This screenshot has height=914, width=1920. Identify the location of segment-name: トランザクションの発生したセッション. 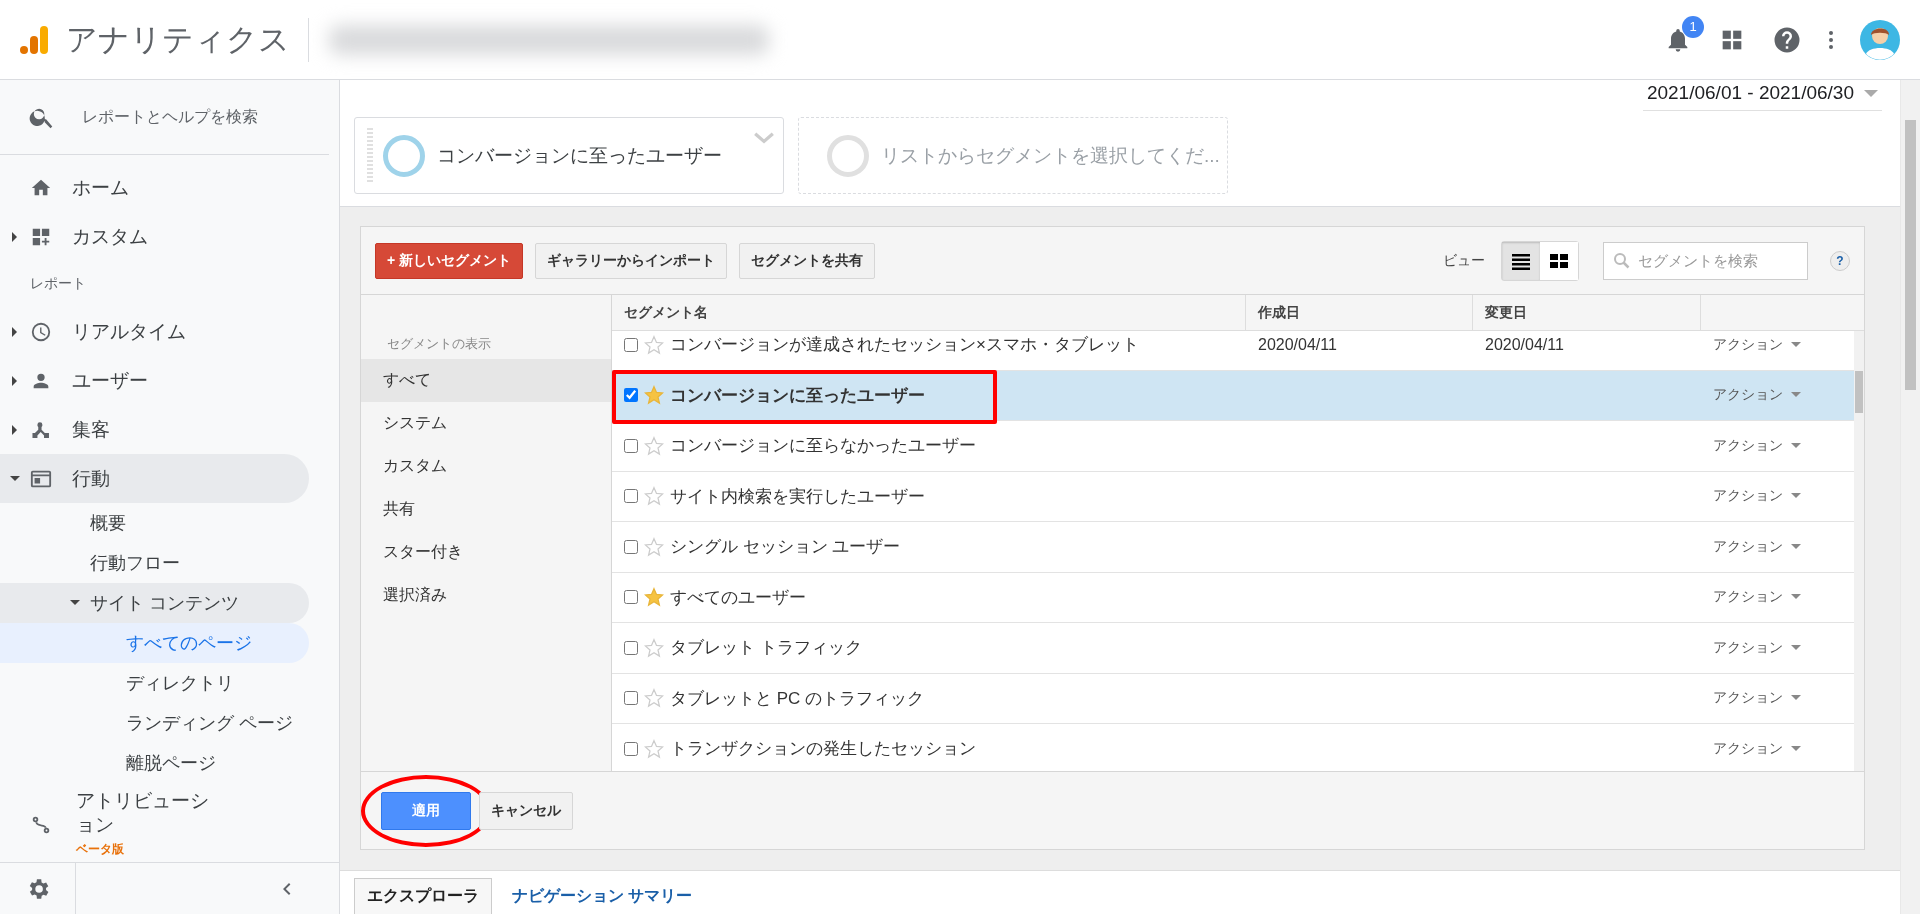
(823, 749).